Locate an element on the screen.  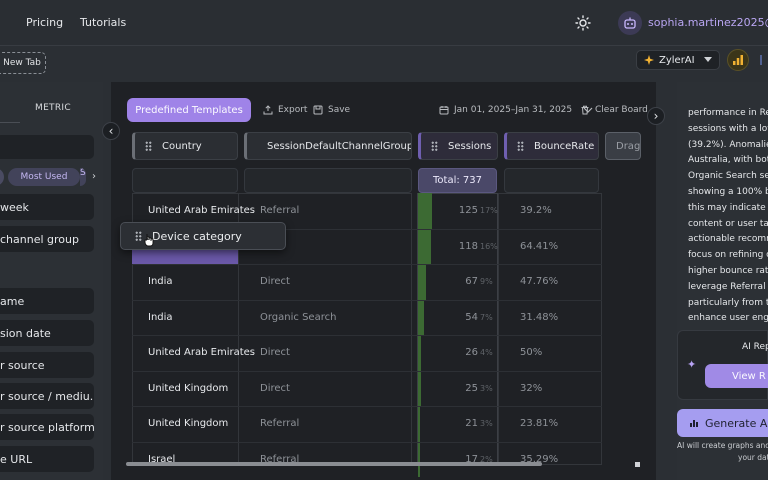
insight-line: higher bounce rates is located at coordinates (728, 270).